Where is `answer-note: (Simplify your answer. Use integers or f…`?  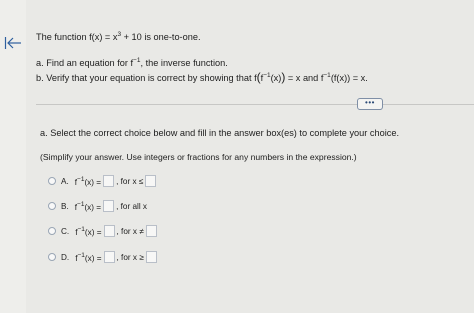
answer-note: (Simplify your answer. Use integers or f… is located at coordinates (198, 157).